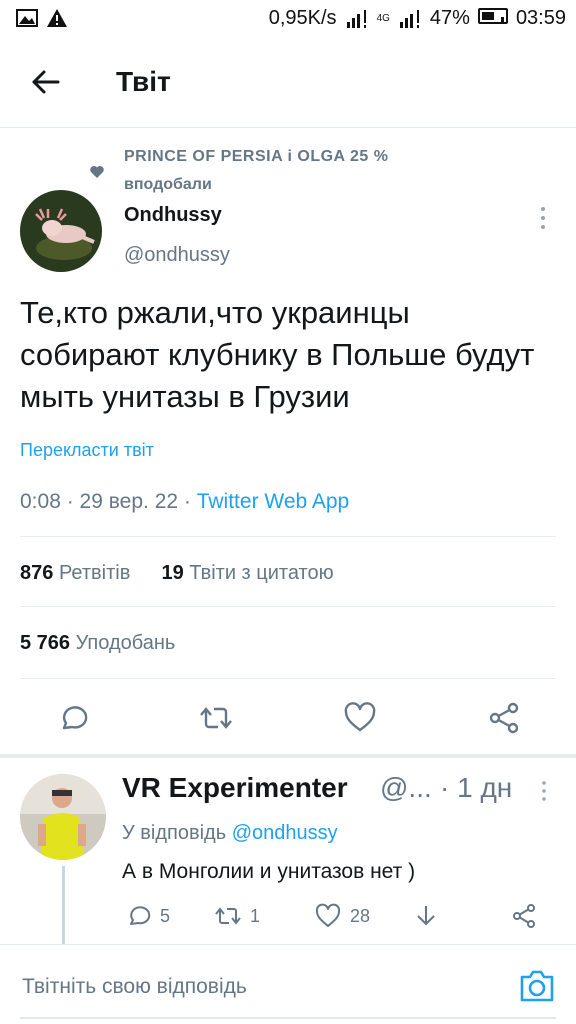 This screenshot has width=576, height=1024. I want to click on reply-actions: 5 1 28, so click(288, 918).